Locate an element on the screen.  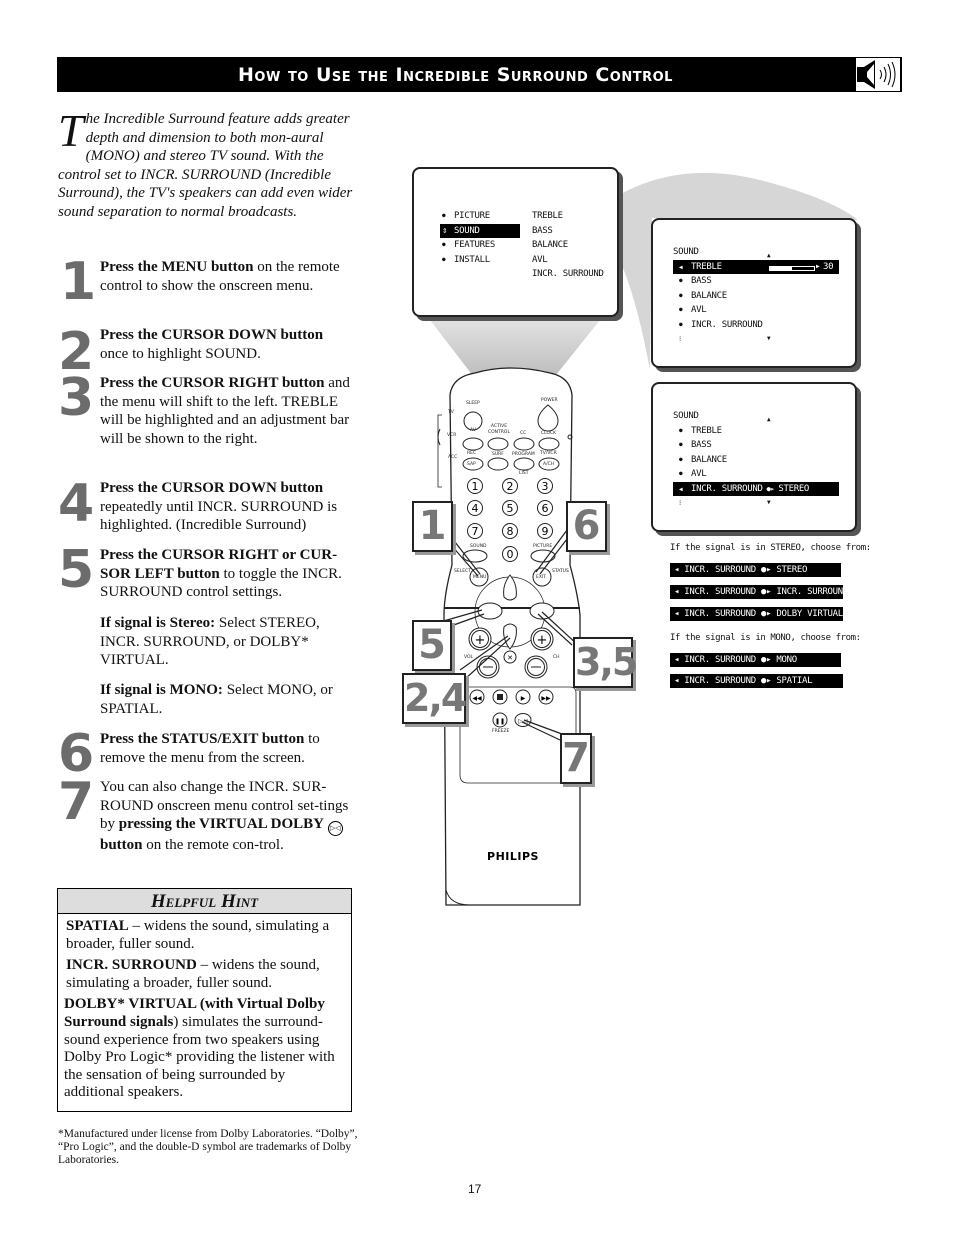
mono-caption: If the signal is in MONO, choose from: is located at coordinates (765, 638).